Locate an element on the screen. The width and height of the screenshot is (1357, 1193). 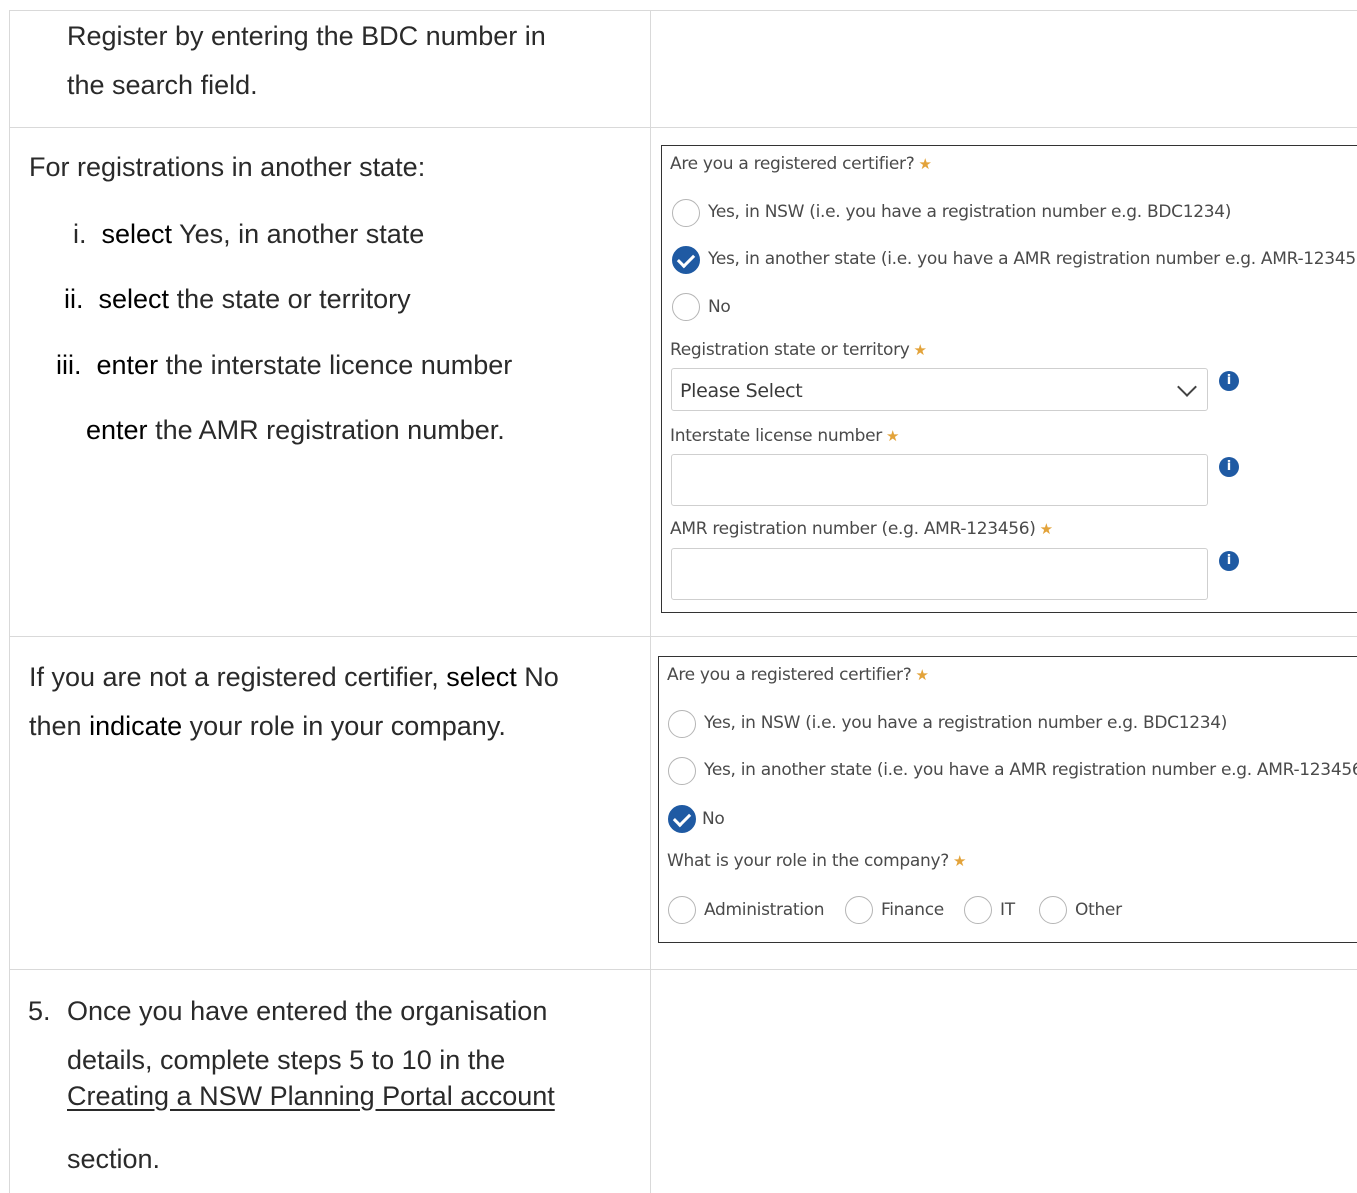
verb-indicate: indicate is located at coordinates (136, 726).